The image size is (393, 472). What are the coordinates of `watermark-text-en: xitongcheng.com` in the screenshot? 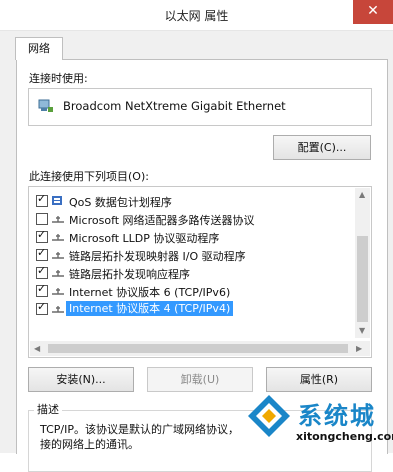 It's located at (344, 436).